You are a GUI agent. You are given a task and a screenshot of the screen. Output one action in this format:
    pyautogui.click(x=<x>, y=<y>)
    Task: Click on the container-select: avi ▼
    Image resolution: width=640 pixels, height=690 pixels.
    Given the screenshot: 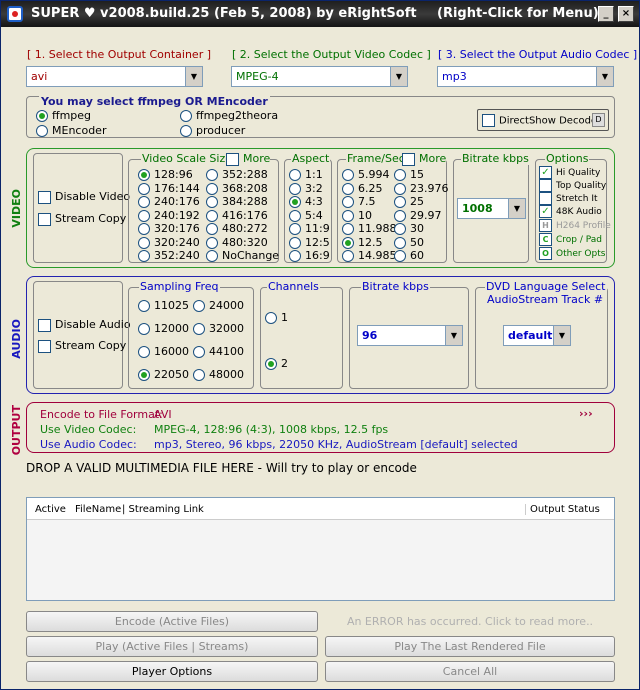 What is the action you would take?
    pyautogui.click(x=114, y=76)
    